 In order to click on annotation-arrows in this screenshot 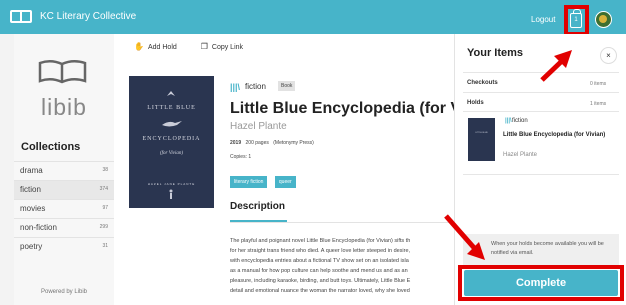, I will do `click(508, 155)`.